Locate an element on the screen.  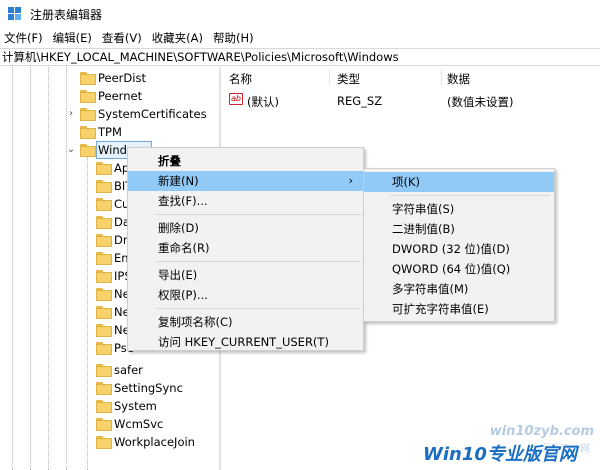
column-header-name: 名称 is located at coordinates (240, 79).